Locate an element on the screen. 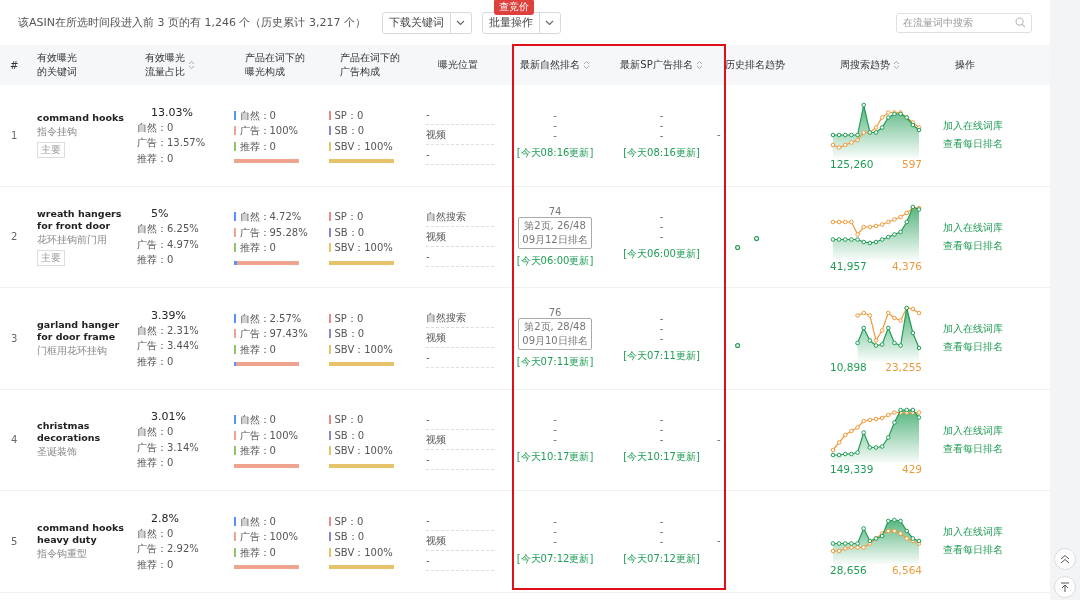 Image resolution: width=1080 pixels, height=600 pixels. column-header: 最新SP广告排名 is located at coordinates (661, 65).